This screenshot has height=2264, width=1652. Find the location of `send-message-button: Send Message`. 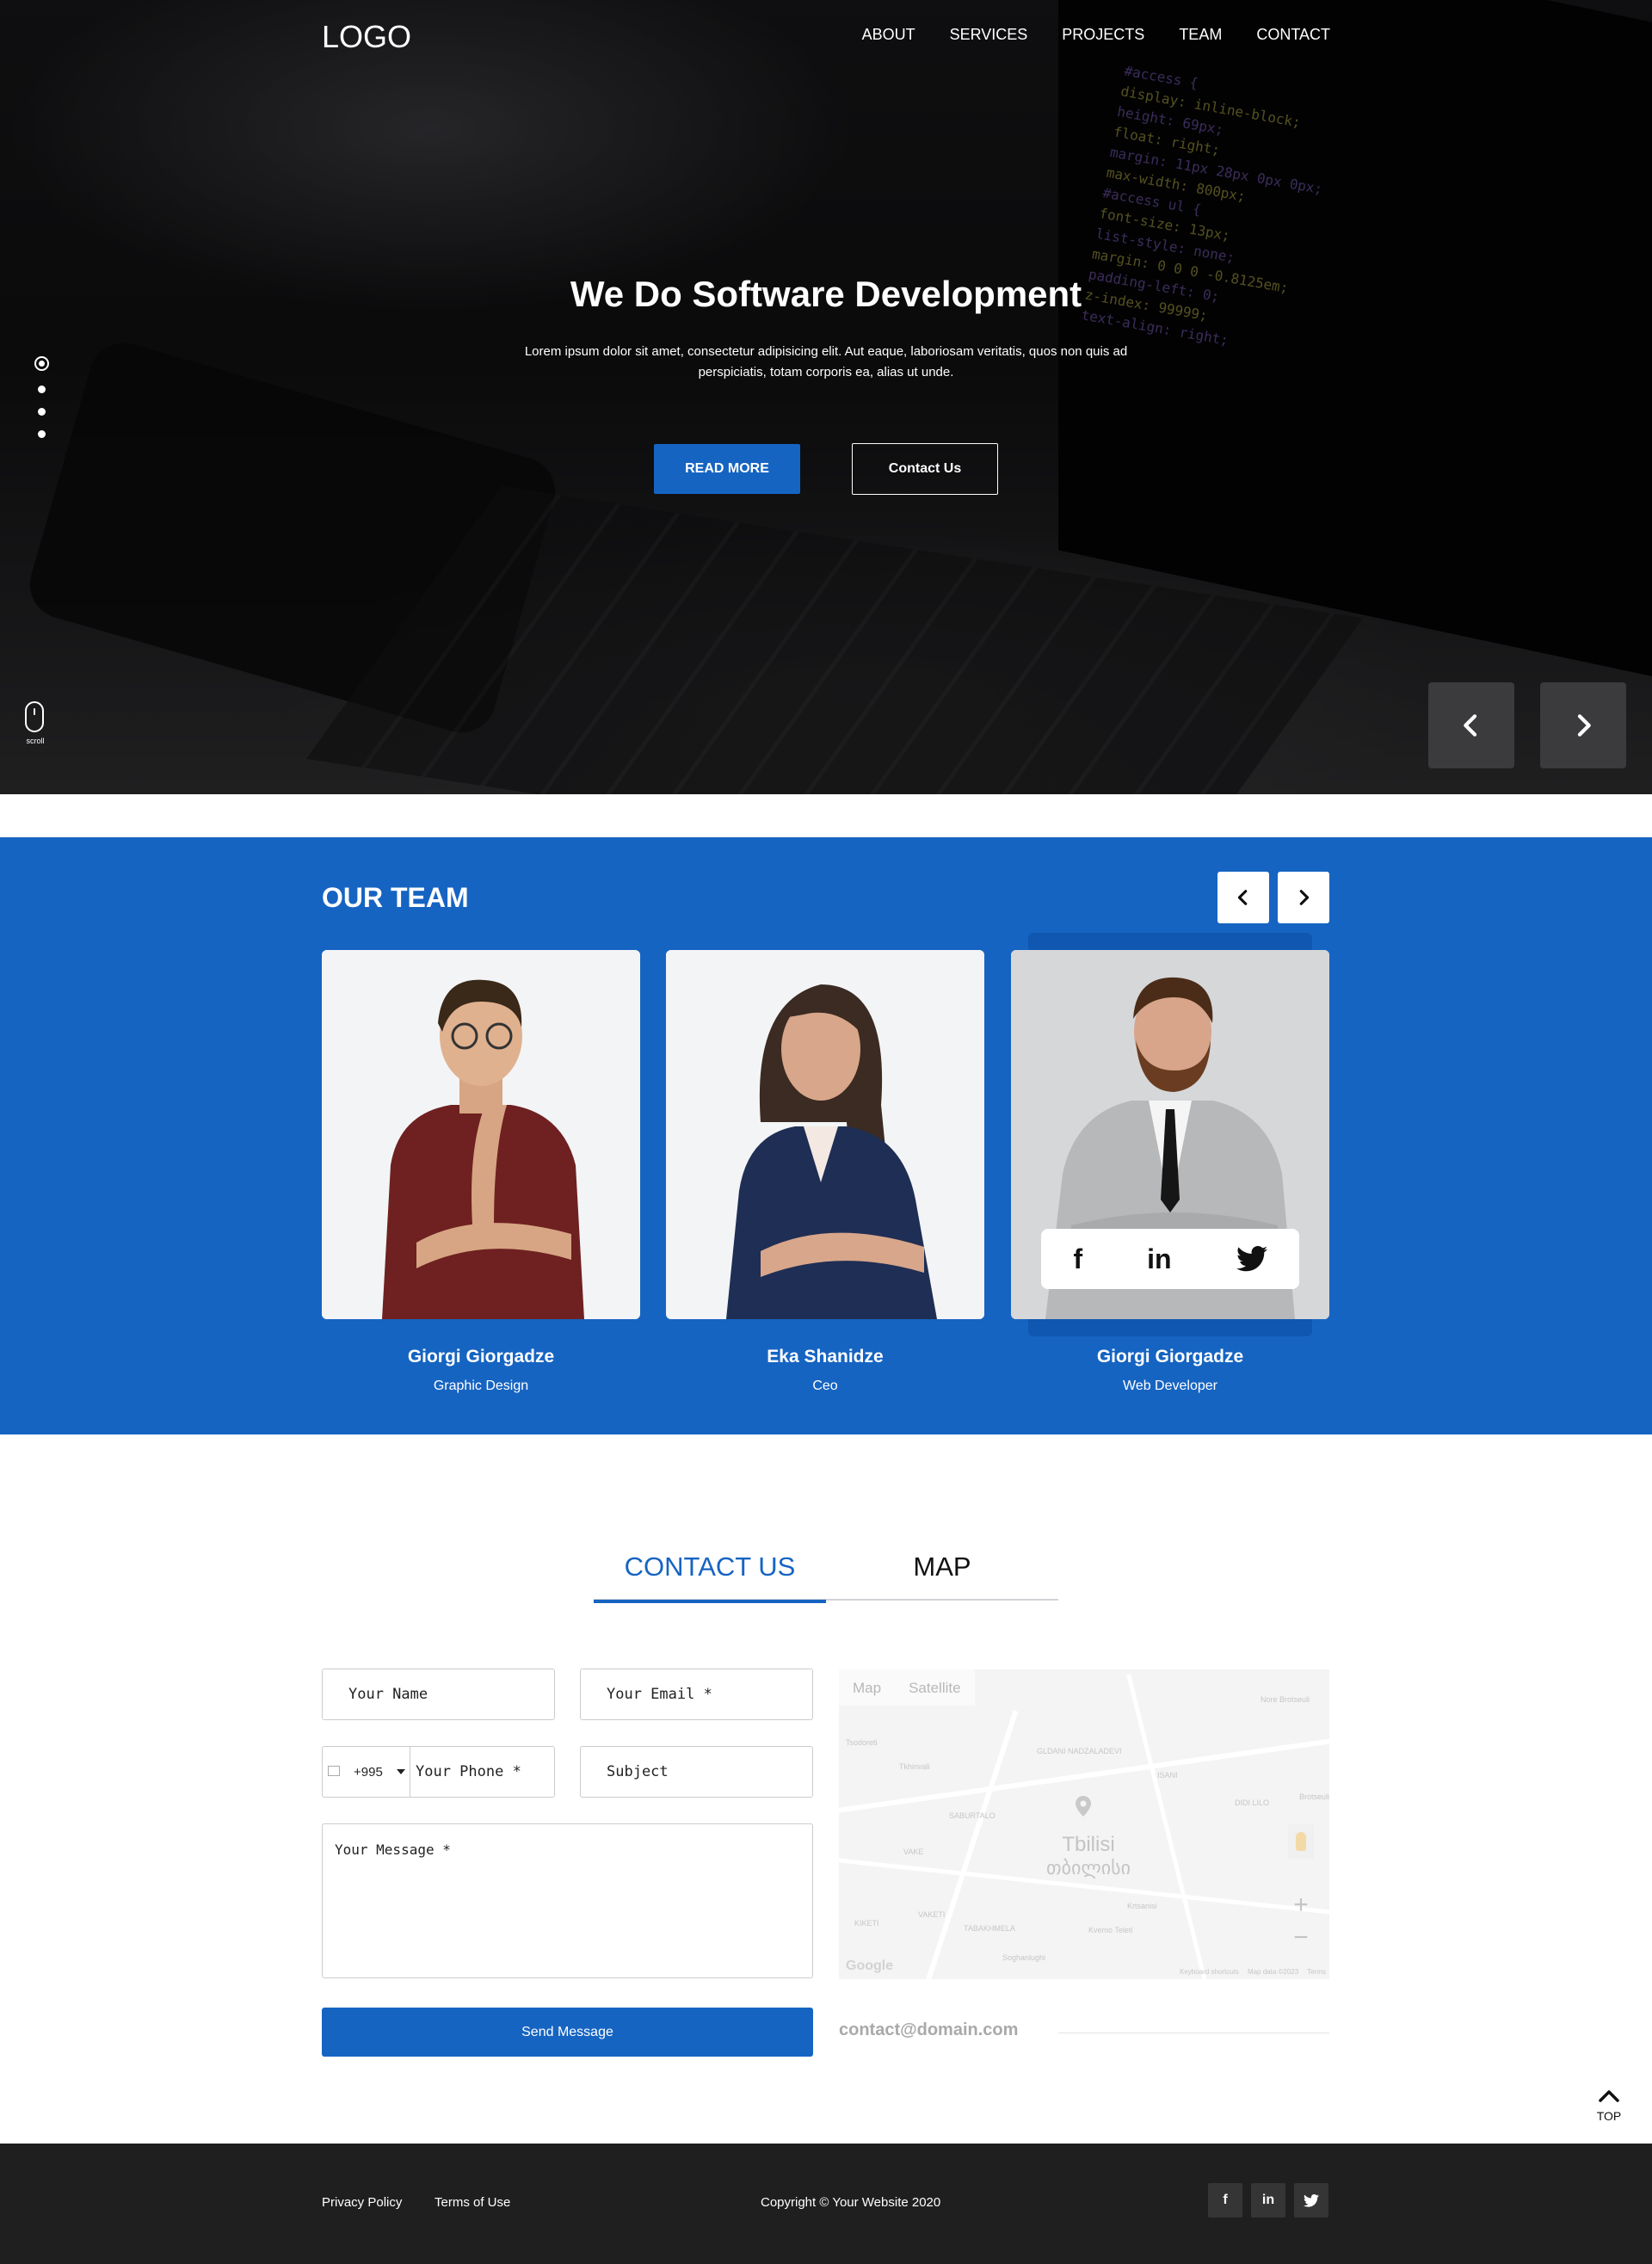

send-message-button: Send Message is located at coordinates (567, 2032).